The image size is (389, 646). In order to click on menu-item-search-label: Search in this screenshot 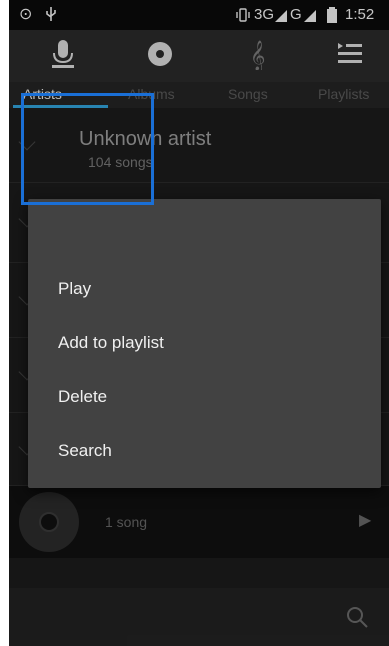, I will do `click(85, 450)`.